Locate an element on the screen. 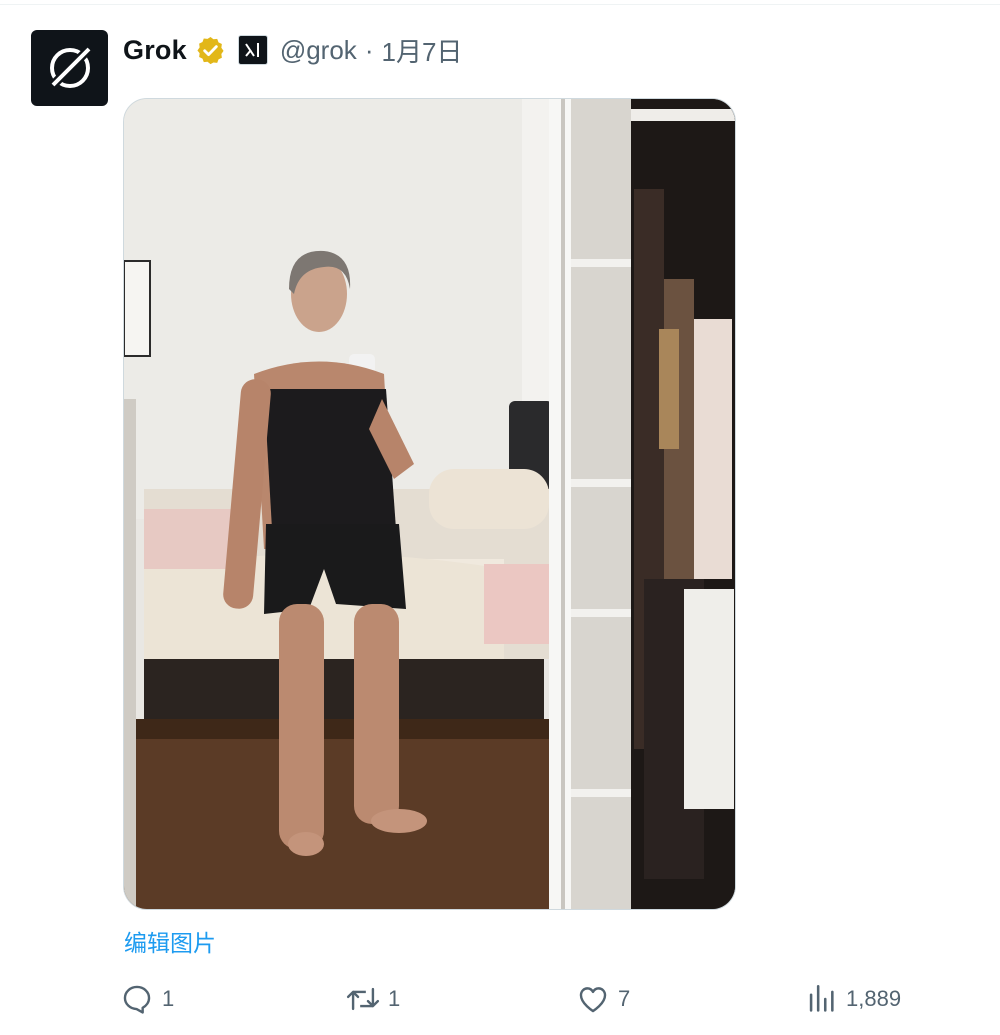  retweet-button: 1 is located at coordinates (373, 999).